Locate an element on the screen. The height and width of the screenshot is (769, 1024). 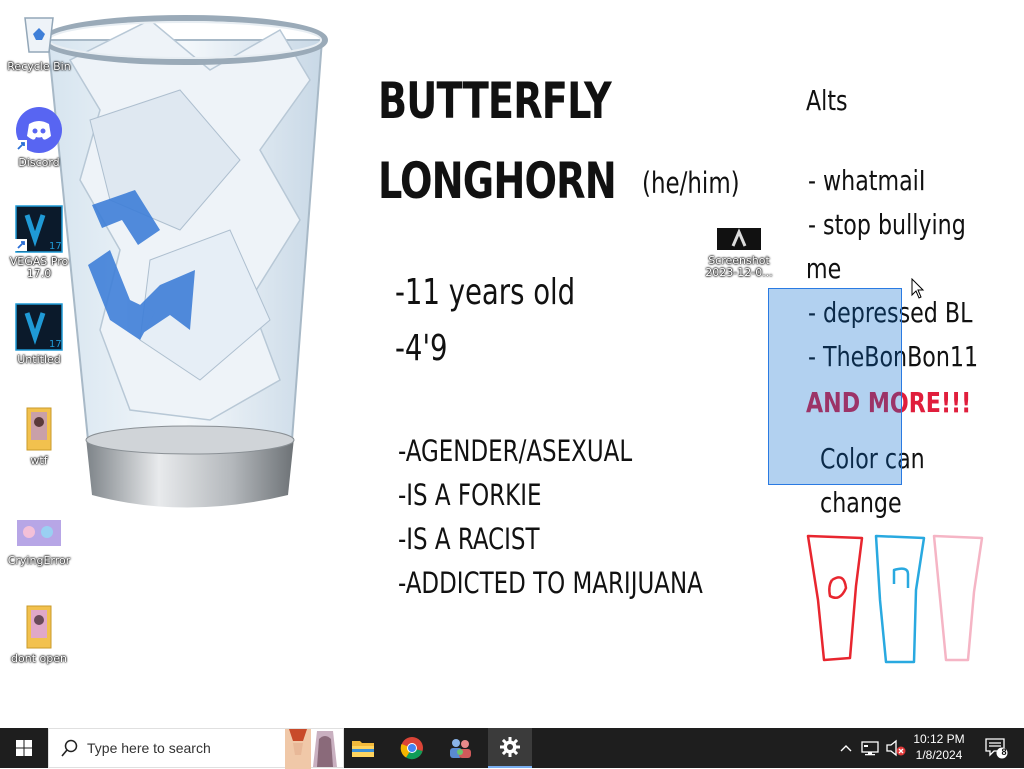
gear-icon is located at coordinates (510, 747).